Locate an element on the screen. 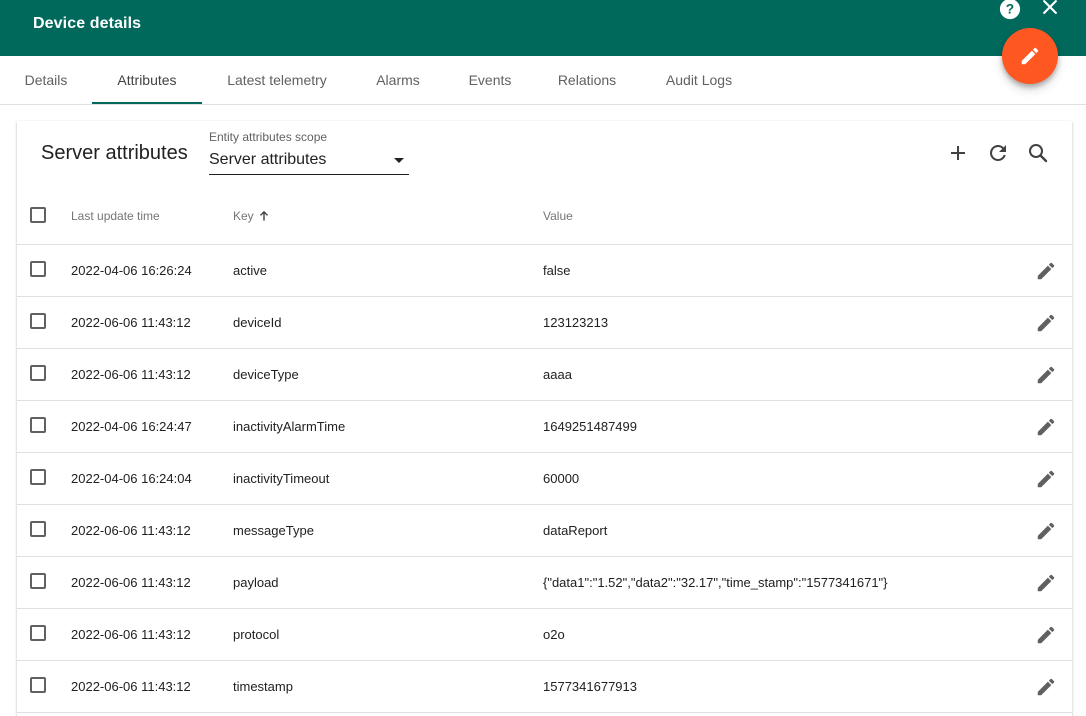 The height and width of the screenshot is (716, 1086). scope-select-value: Server attributes is located at coordinates (268, 159).